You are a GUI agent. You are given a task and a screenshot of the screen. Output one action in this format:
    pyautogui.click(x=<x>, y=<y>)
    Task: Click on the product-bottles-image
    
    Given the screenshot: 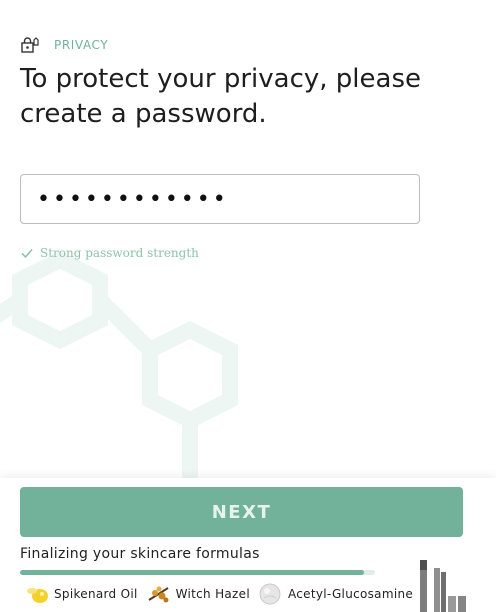 What is the action you would take?
    pyautogui.click(x=443, y=586)
    